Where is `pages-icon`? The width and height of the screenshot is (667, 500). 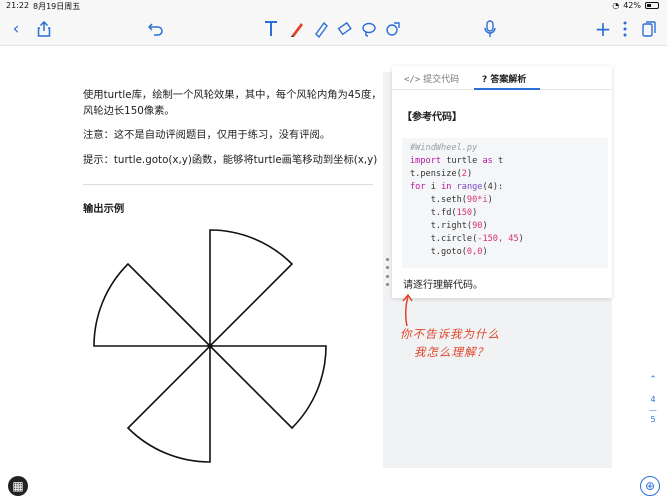 pages-icon is located at coordinates (649, 29).